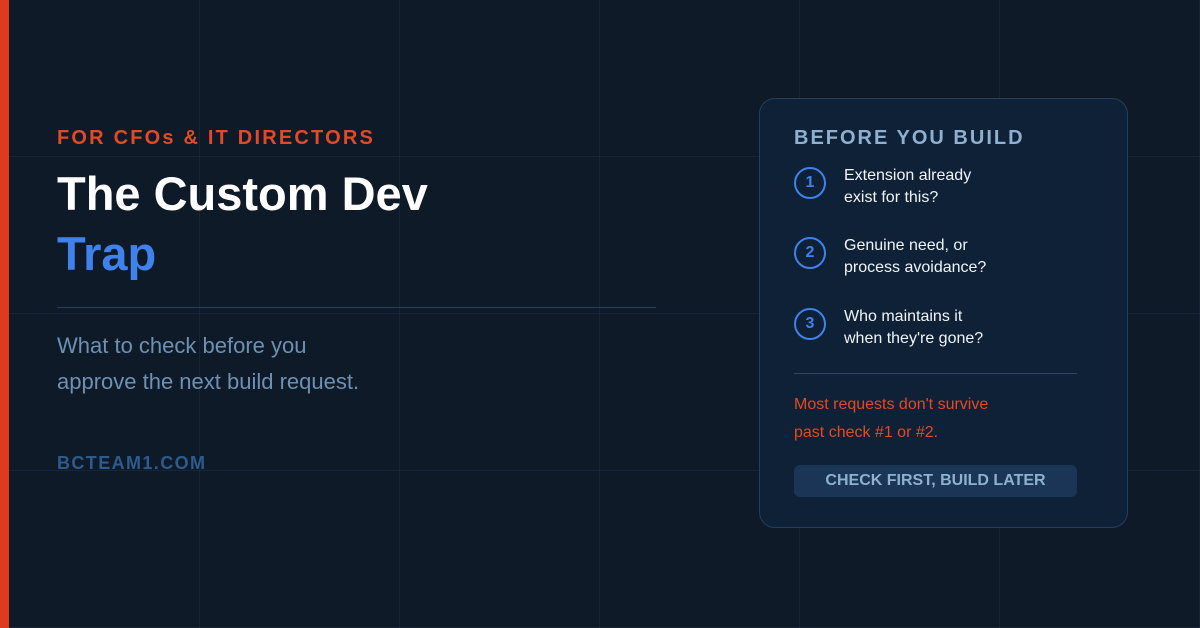 Image resolution: width=1200 pixels, height=628 pixels. Describe the element at coordinates (913, 328) in the screenshot. I see `step-text: Who maintains it when they're gone?` at that location.